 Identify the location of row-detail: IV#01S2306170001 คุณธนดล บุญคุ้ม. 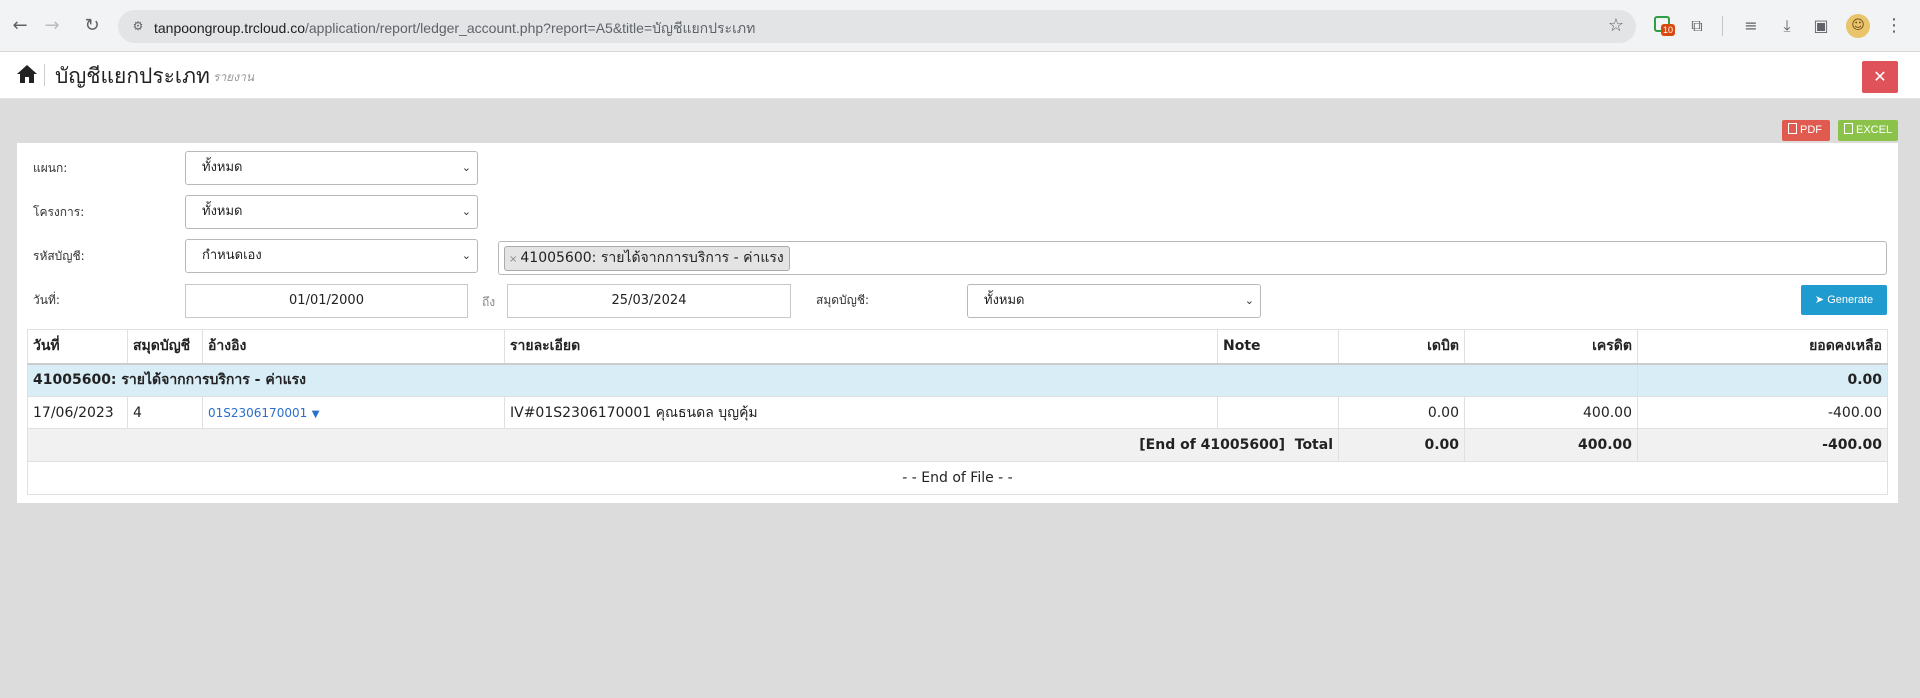
(861, 412).